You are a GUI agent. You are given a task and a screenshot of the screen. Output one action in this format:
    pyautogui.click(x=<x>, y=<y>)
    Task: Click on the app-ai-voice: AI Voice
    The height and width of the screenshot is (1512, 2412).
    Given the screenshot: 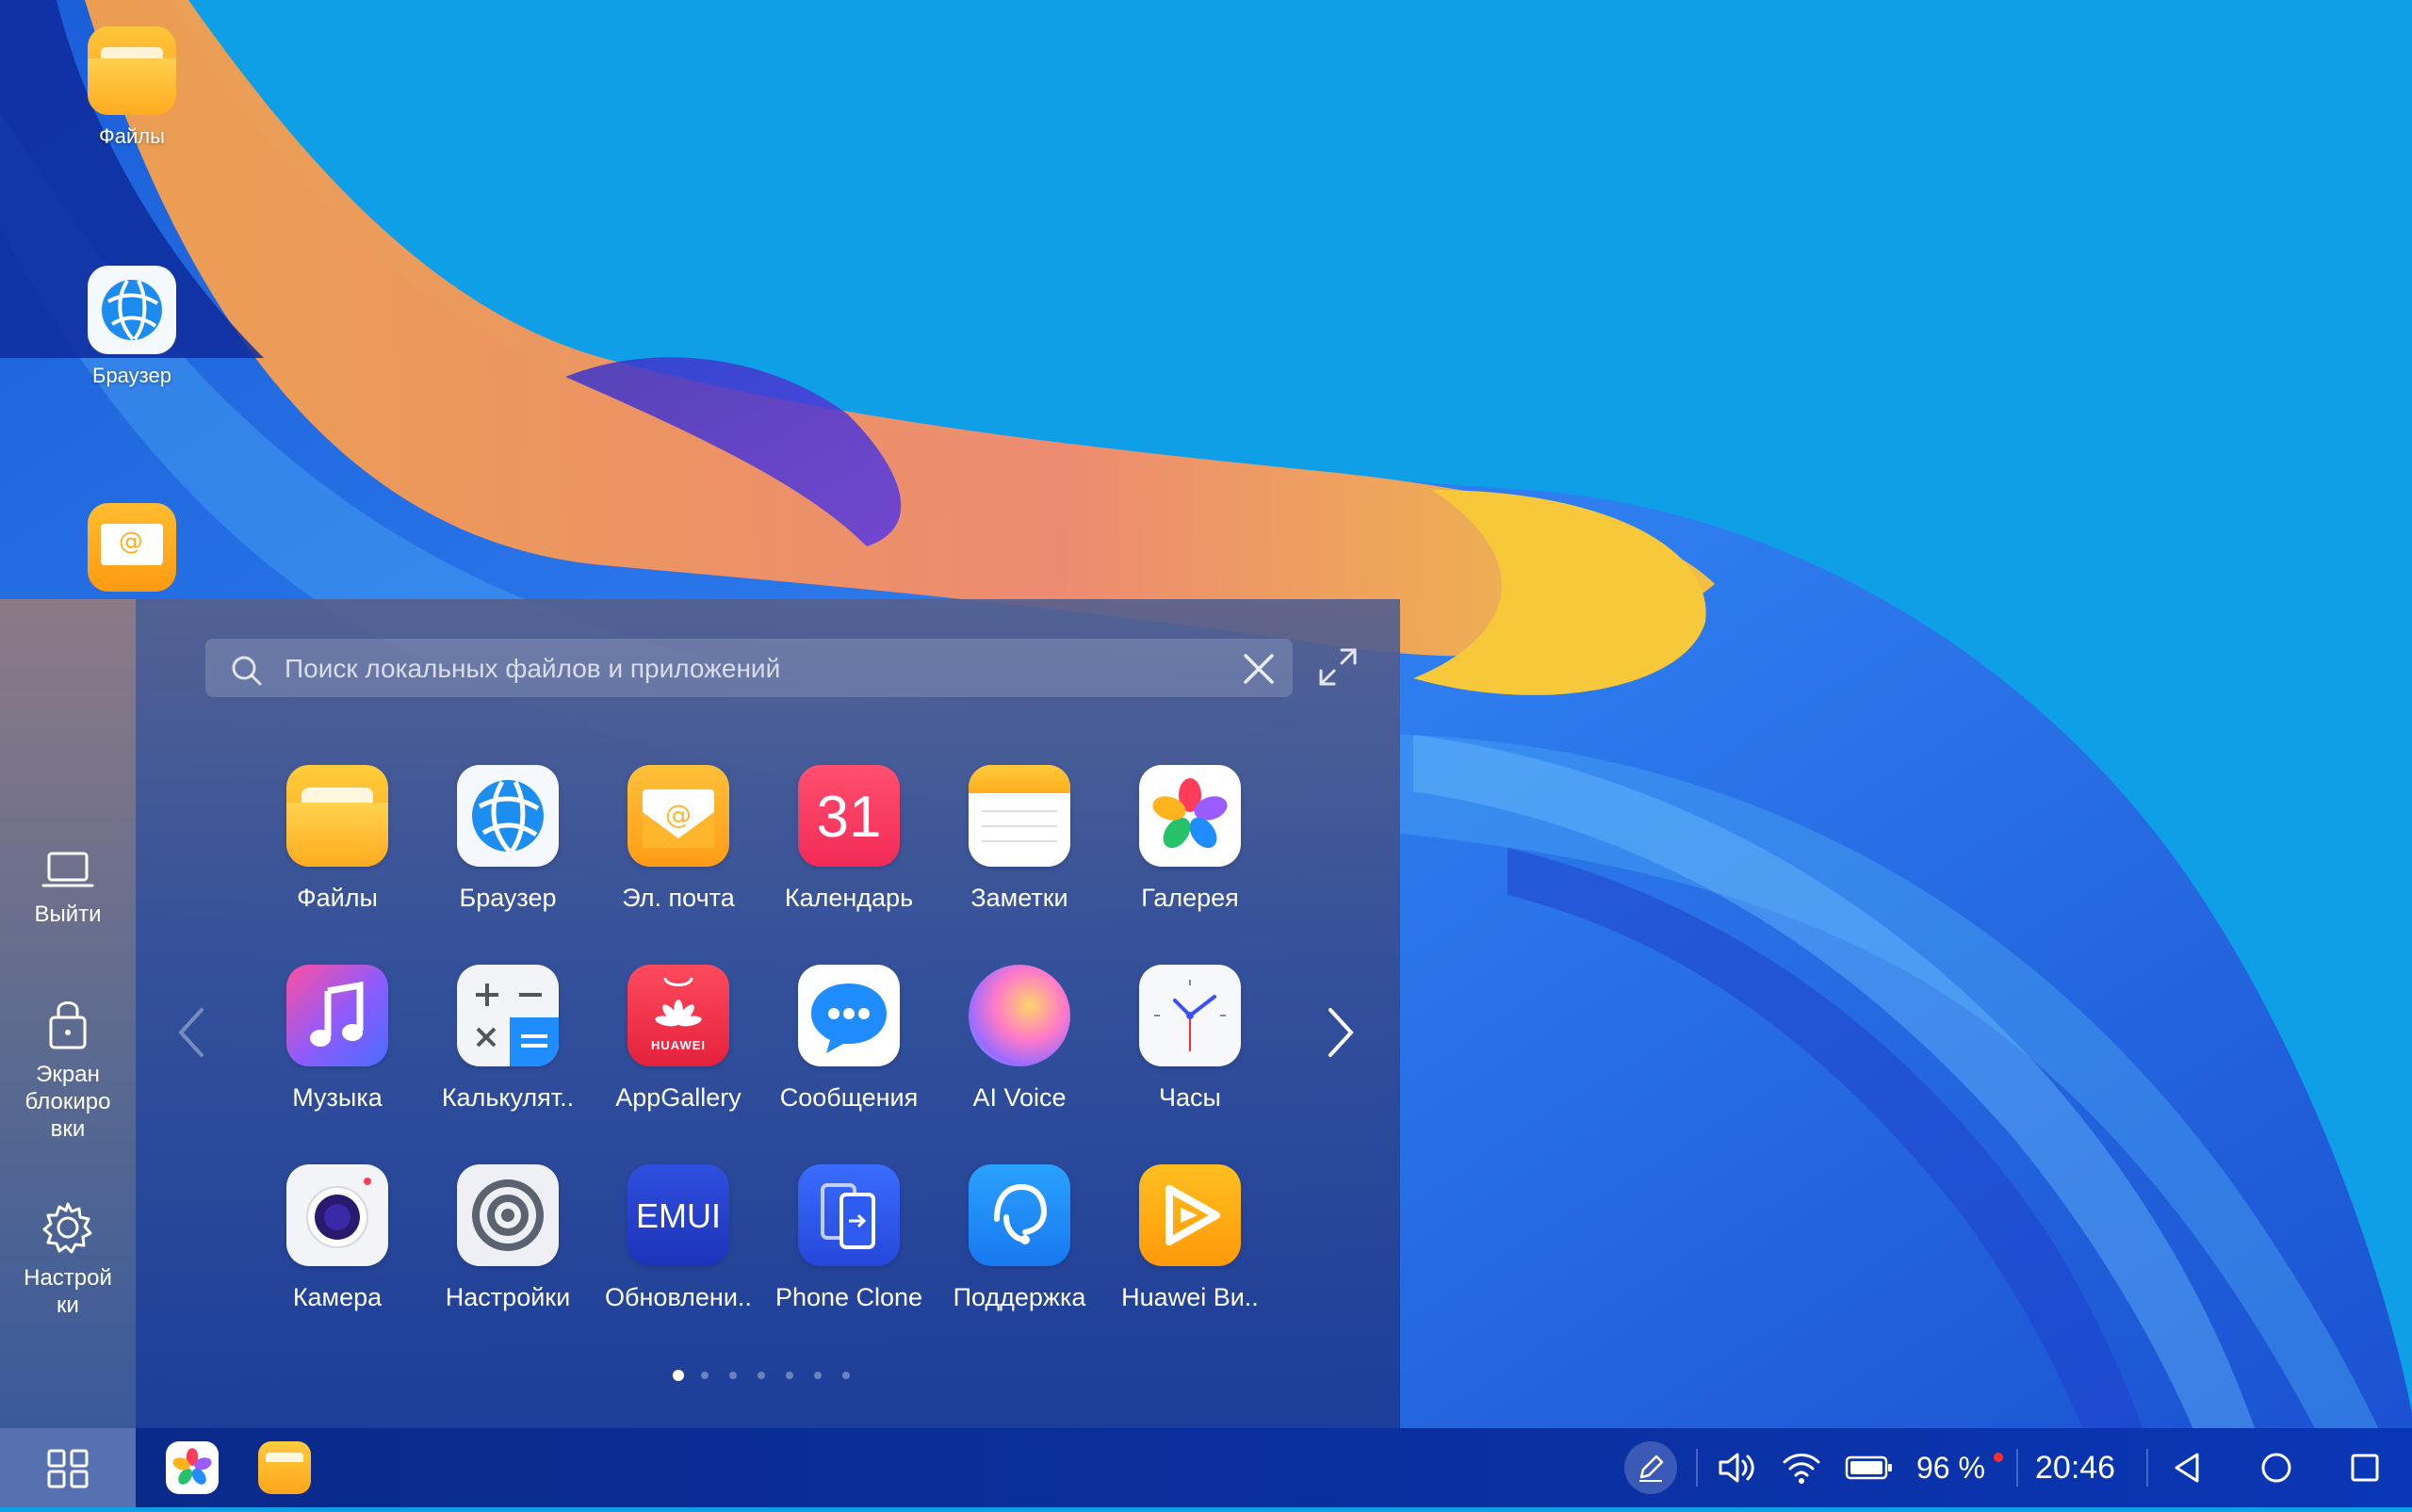 What is the action you would take?
    pyautogui.click(x=1019, y=1039)
    